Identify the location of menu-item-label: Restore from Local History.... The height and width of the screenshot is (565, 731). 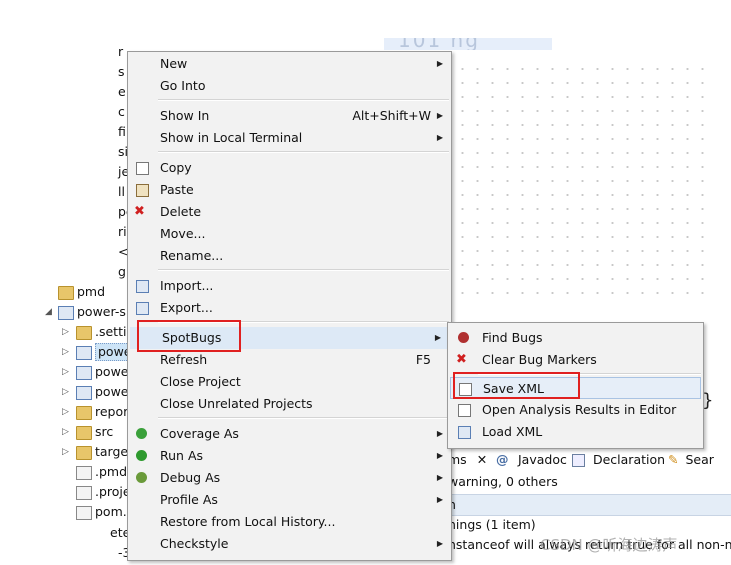
(248, 521).